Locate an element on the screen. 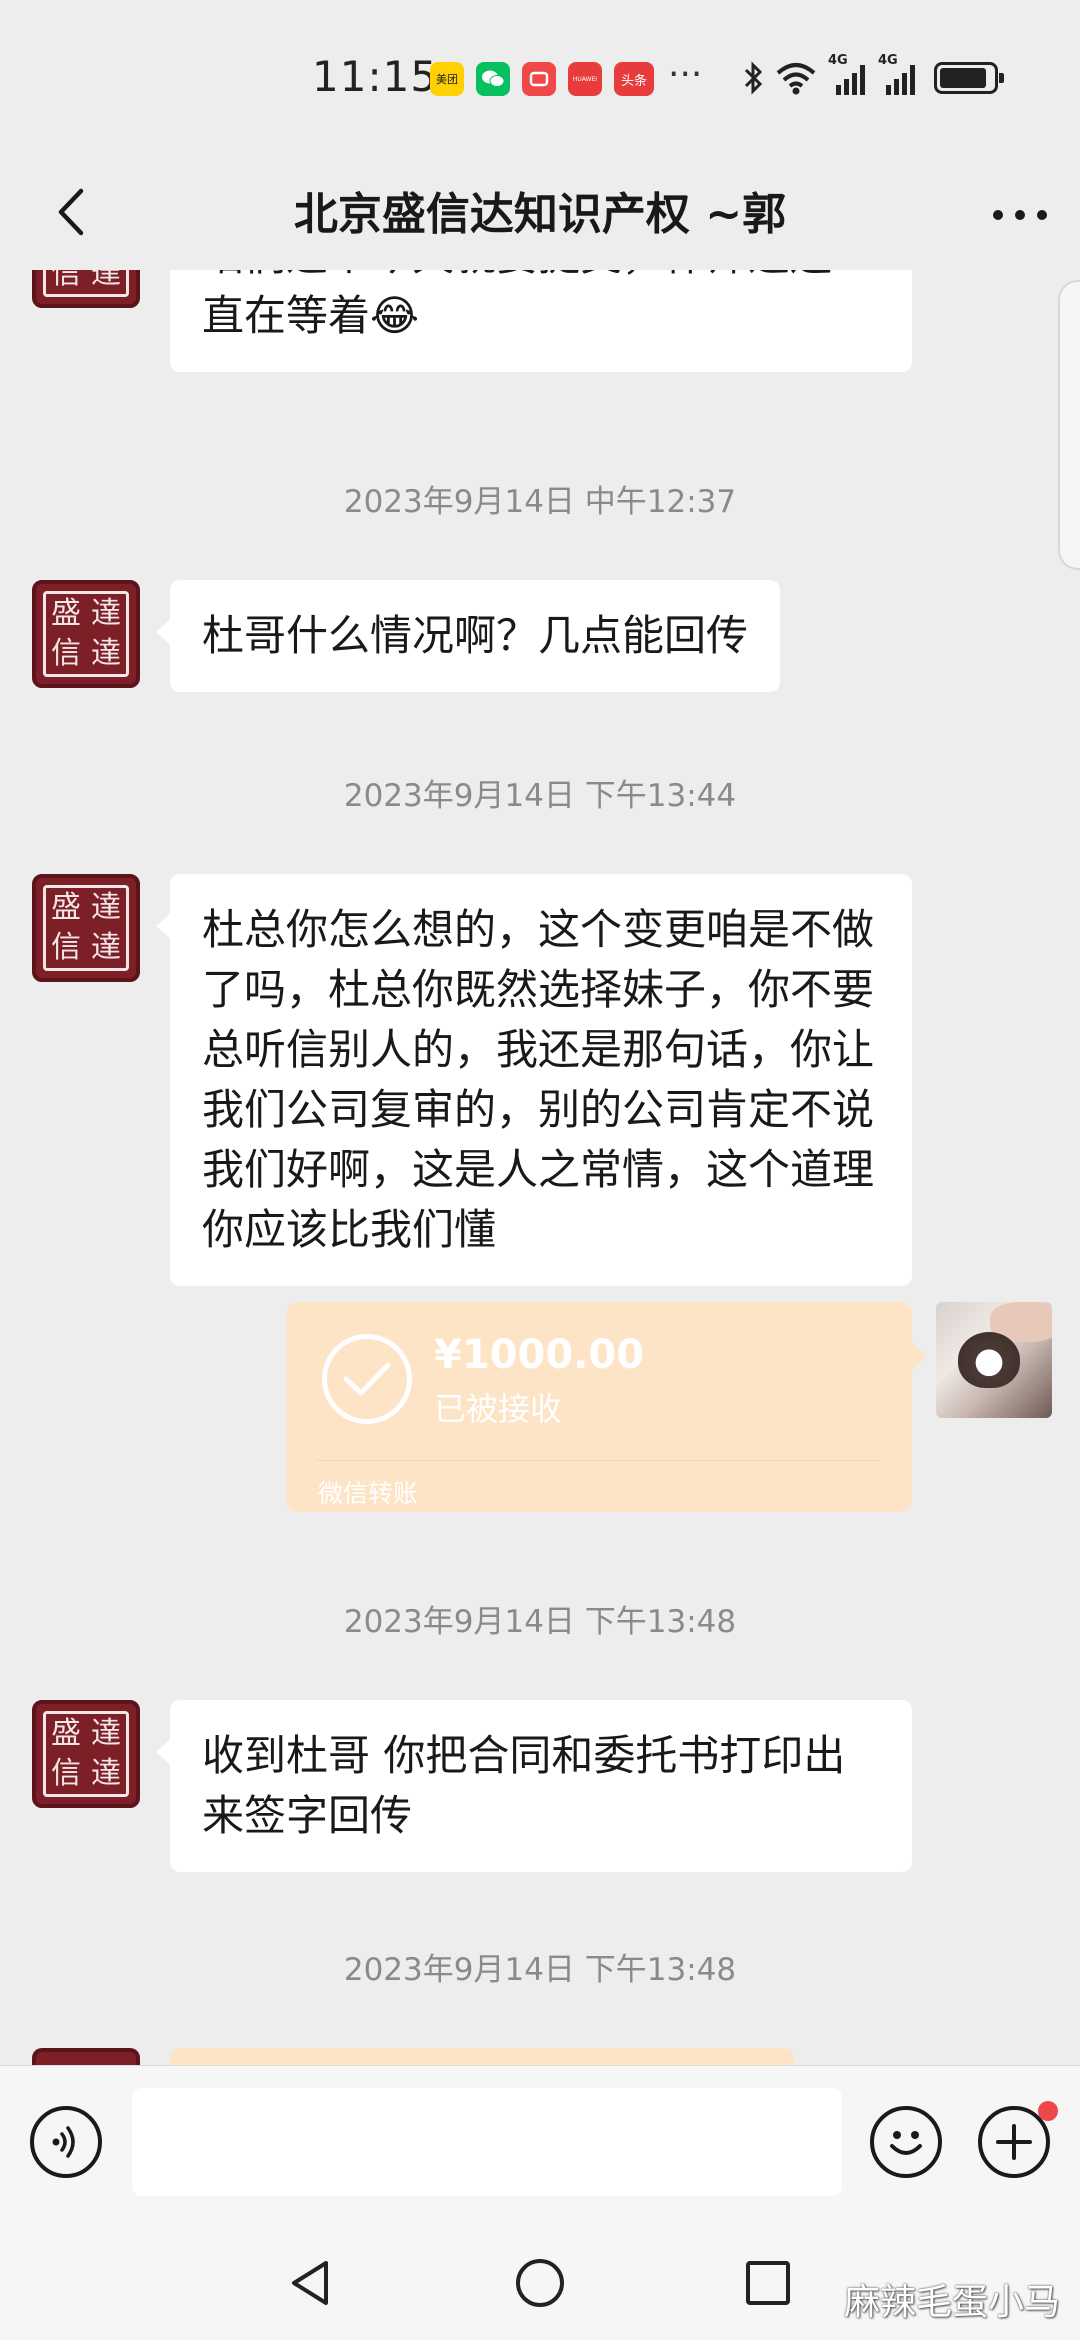 The image size is (1080, 2340). input-bar is located at coordinates (540, 2145).